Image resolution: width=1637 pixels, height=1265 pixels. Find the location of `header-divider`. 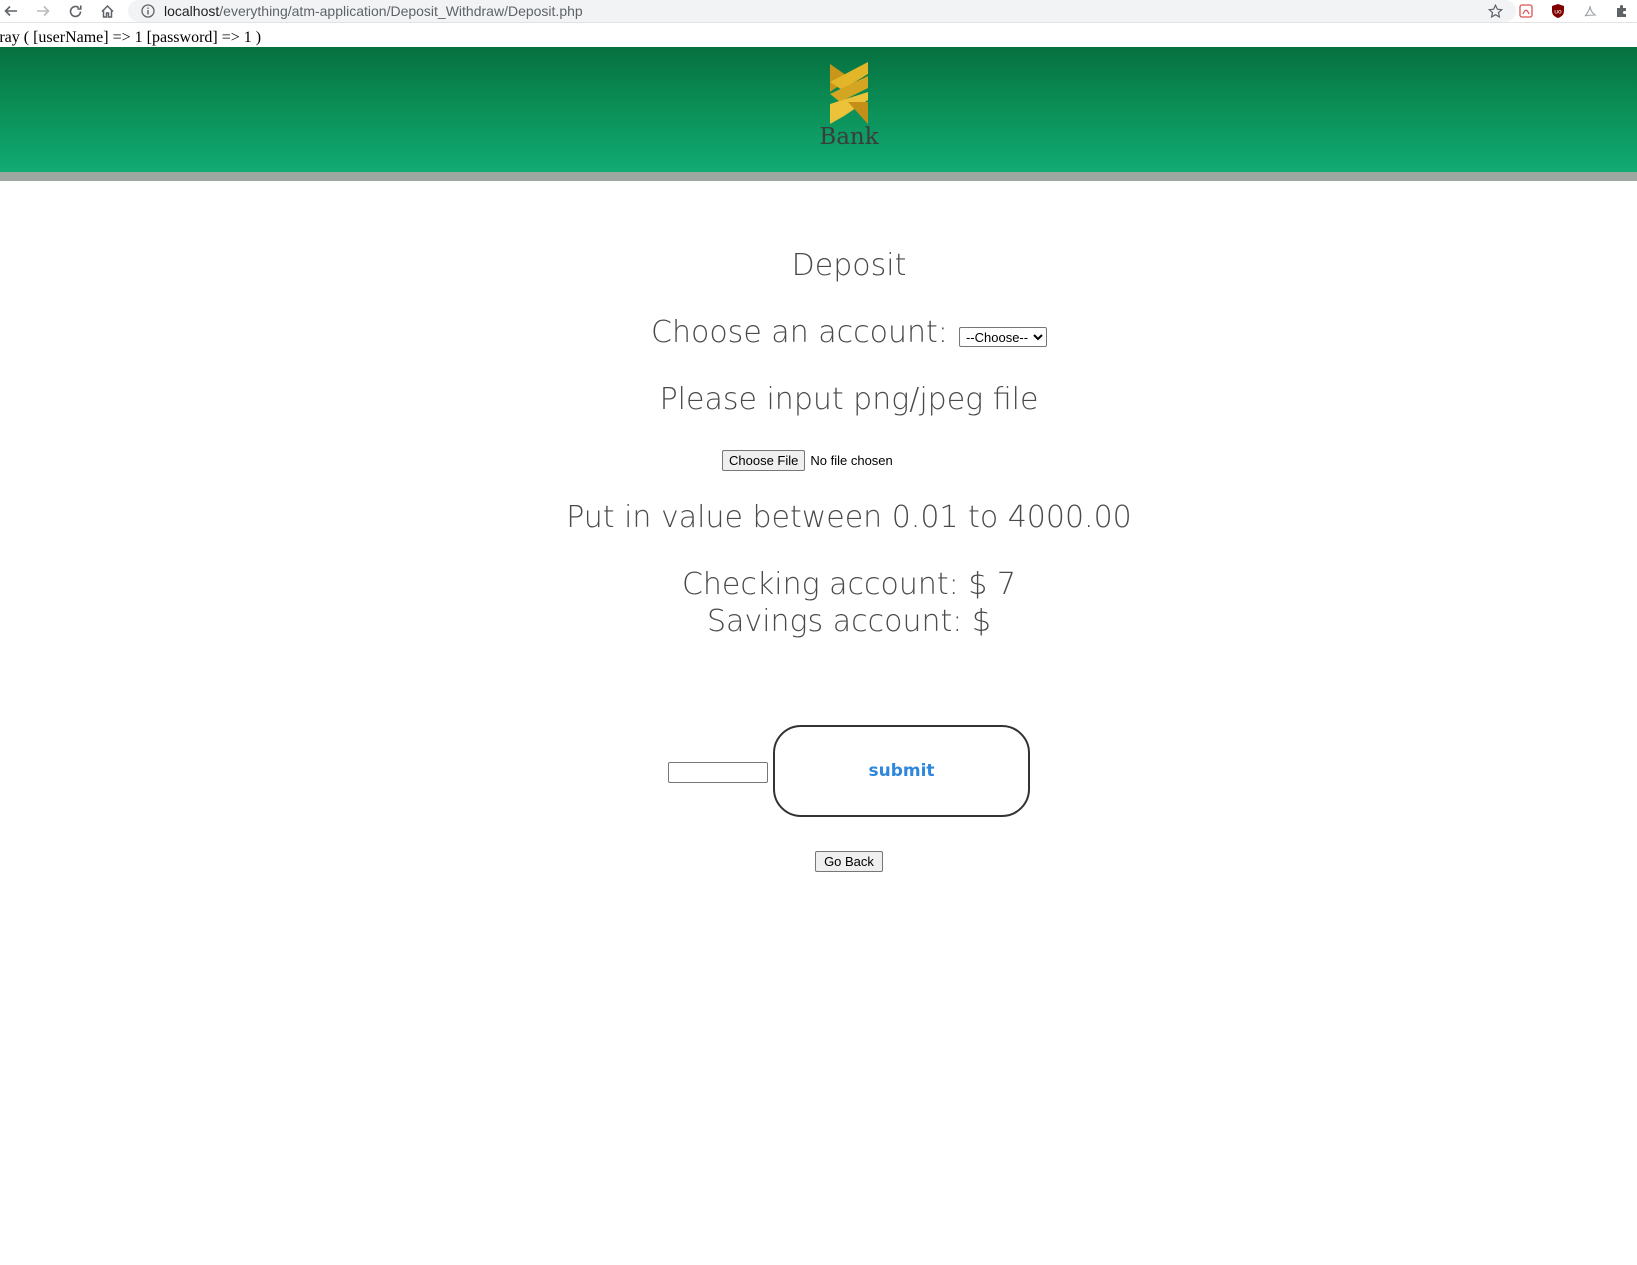

header-divider is located at coordinates (818, 176).